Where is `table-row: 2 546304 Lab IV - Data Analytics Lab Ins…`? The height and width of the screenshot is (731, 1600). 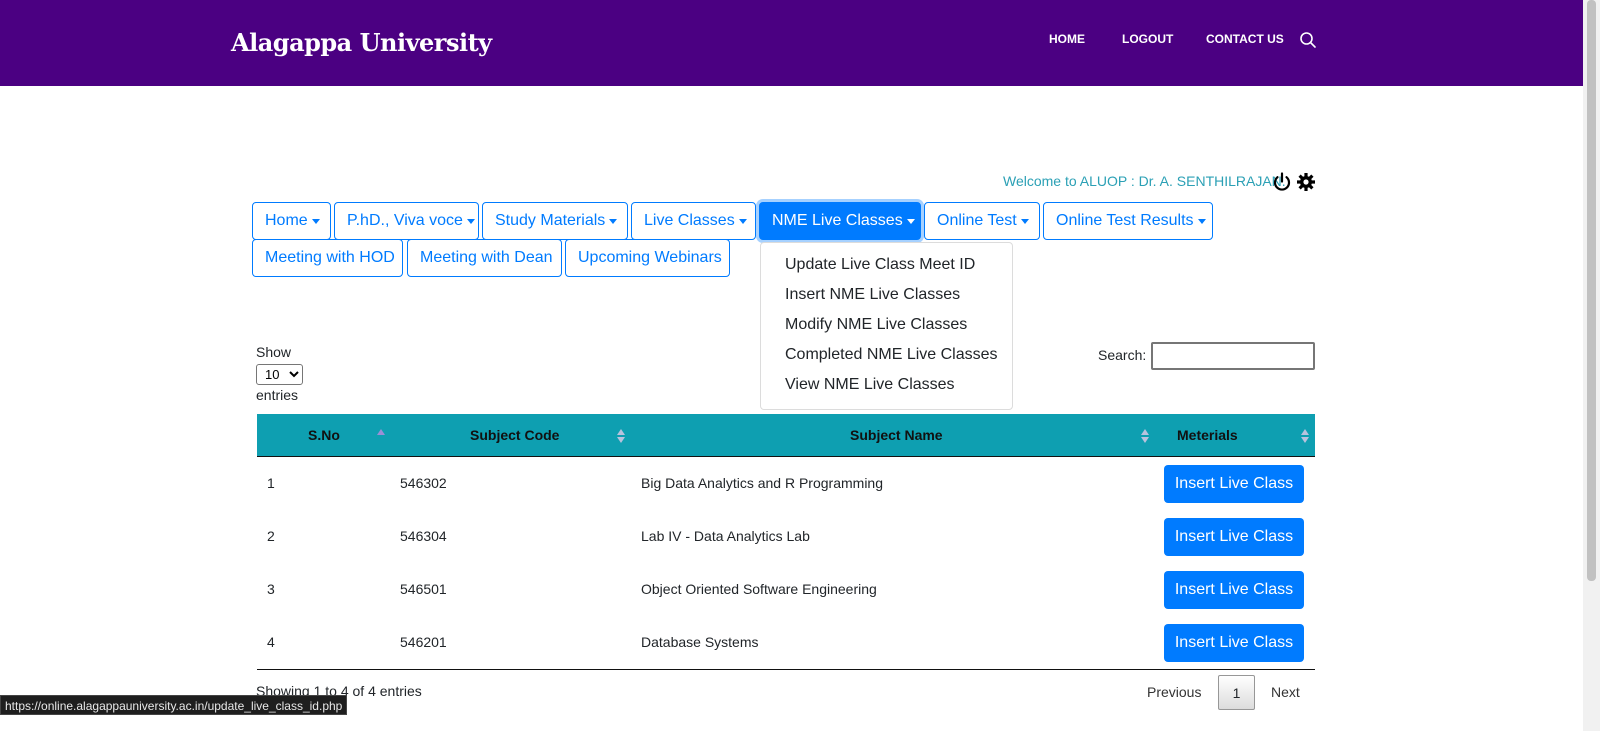 table-row: 2 546304 Lab IV - Data Analytics Lab Ins… is located at coordinates (786, 536).